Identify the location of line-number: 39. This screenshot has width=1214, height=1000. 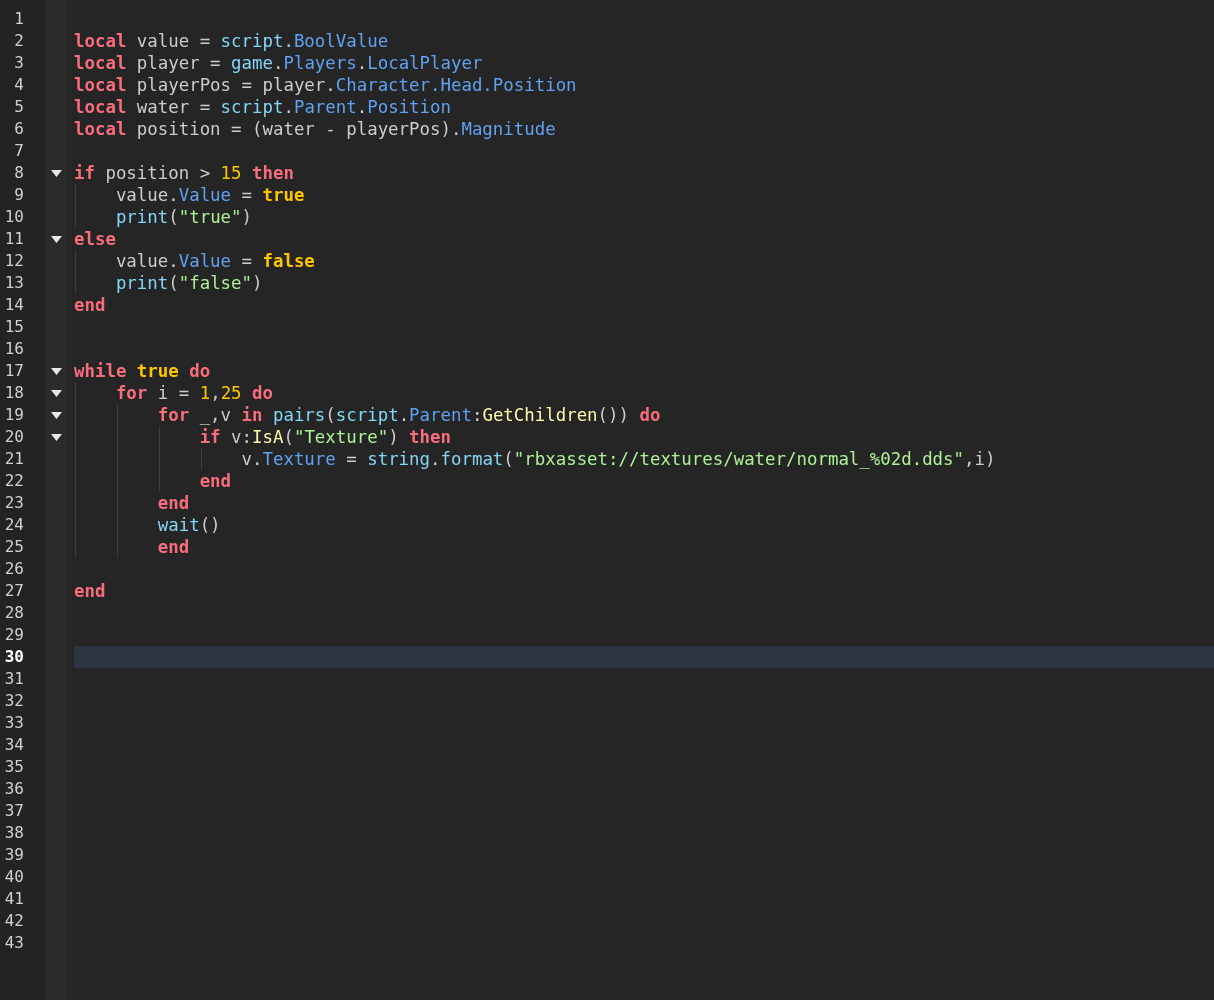
(14, 855).